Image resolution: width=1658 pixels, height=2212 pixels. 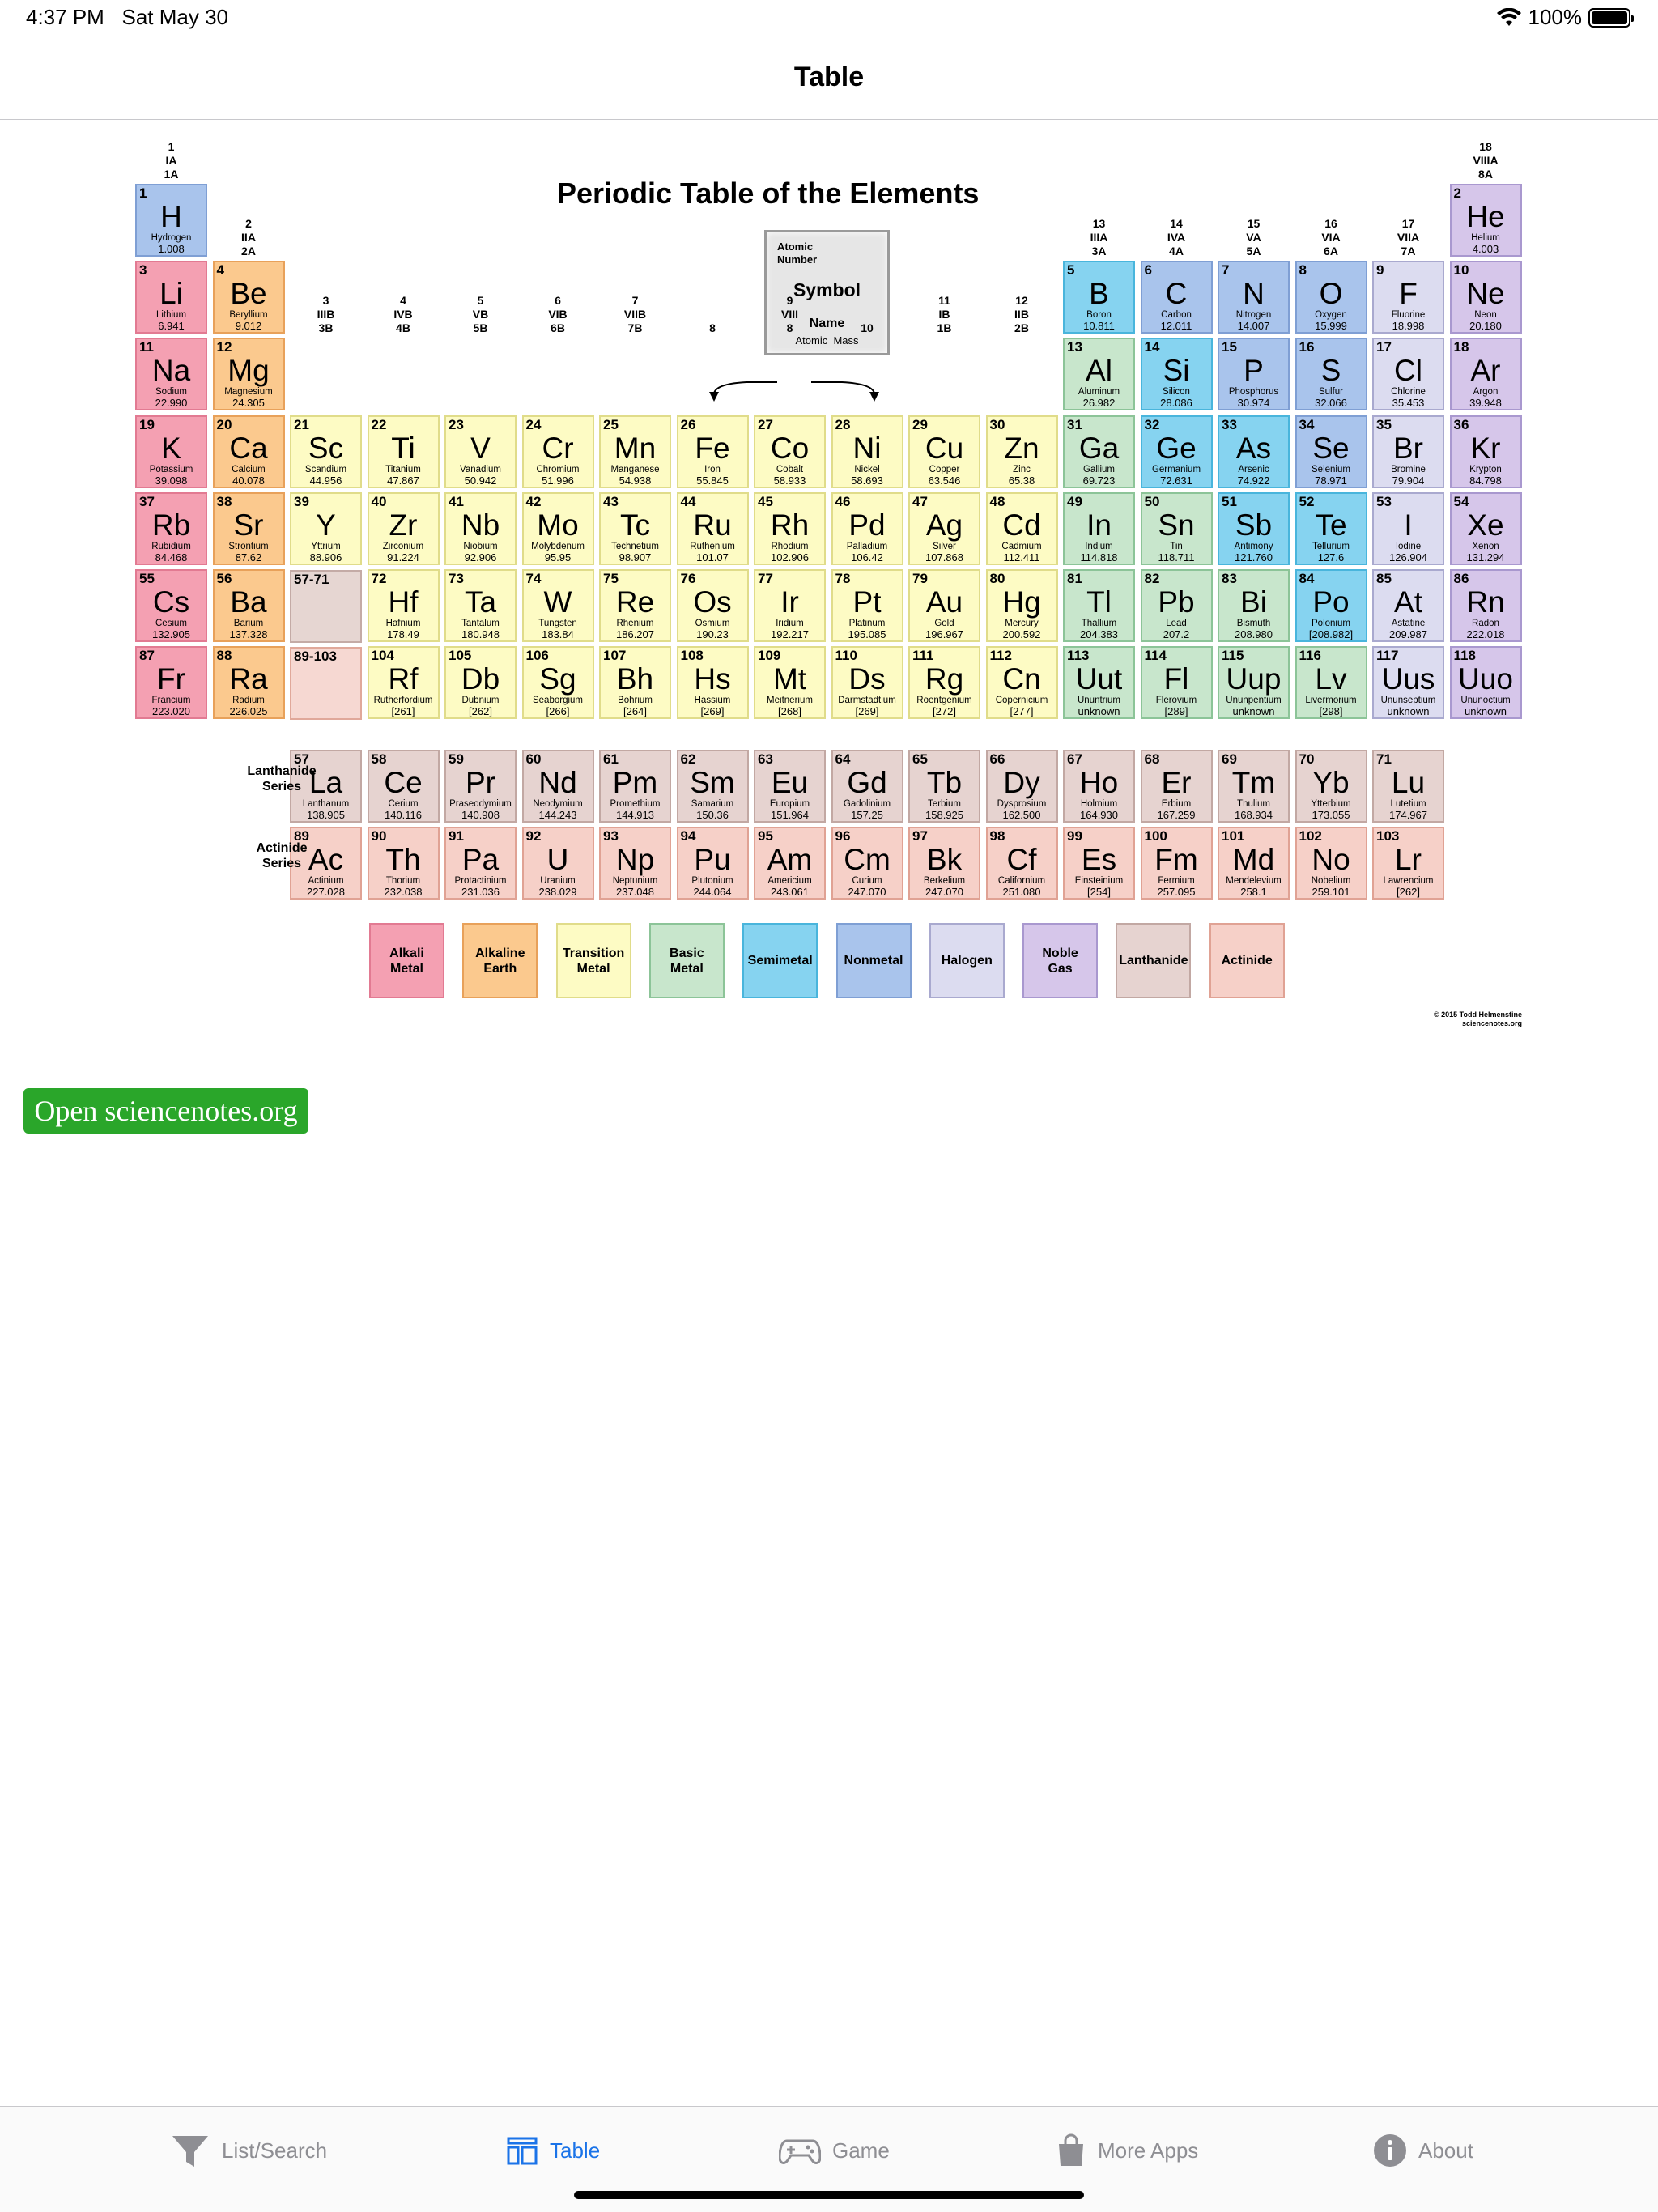 What do you see at coordinates (557, 787) in the screenshot?
I see `element-neodymium: 60 Nd Neodymium 144.243` at bounding box center [557, 787].